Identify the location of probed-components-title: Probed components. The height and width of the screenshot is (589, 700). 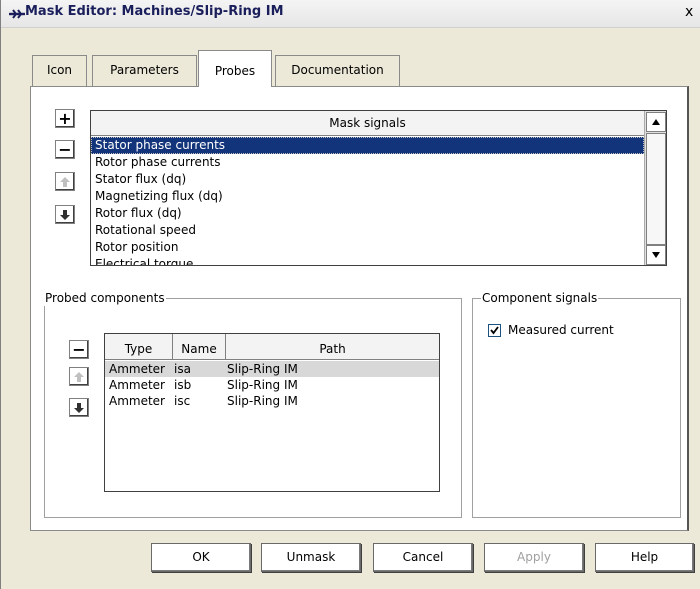
(105, 298).